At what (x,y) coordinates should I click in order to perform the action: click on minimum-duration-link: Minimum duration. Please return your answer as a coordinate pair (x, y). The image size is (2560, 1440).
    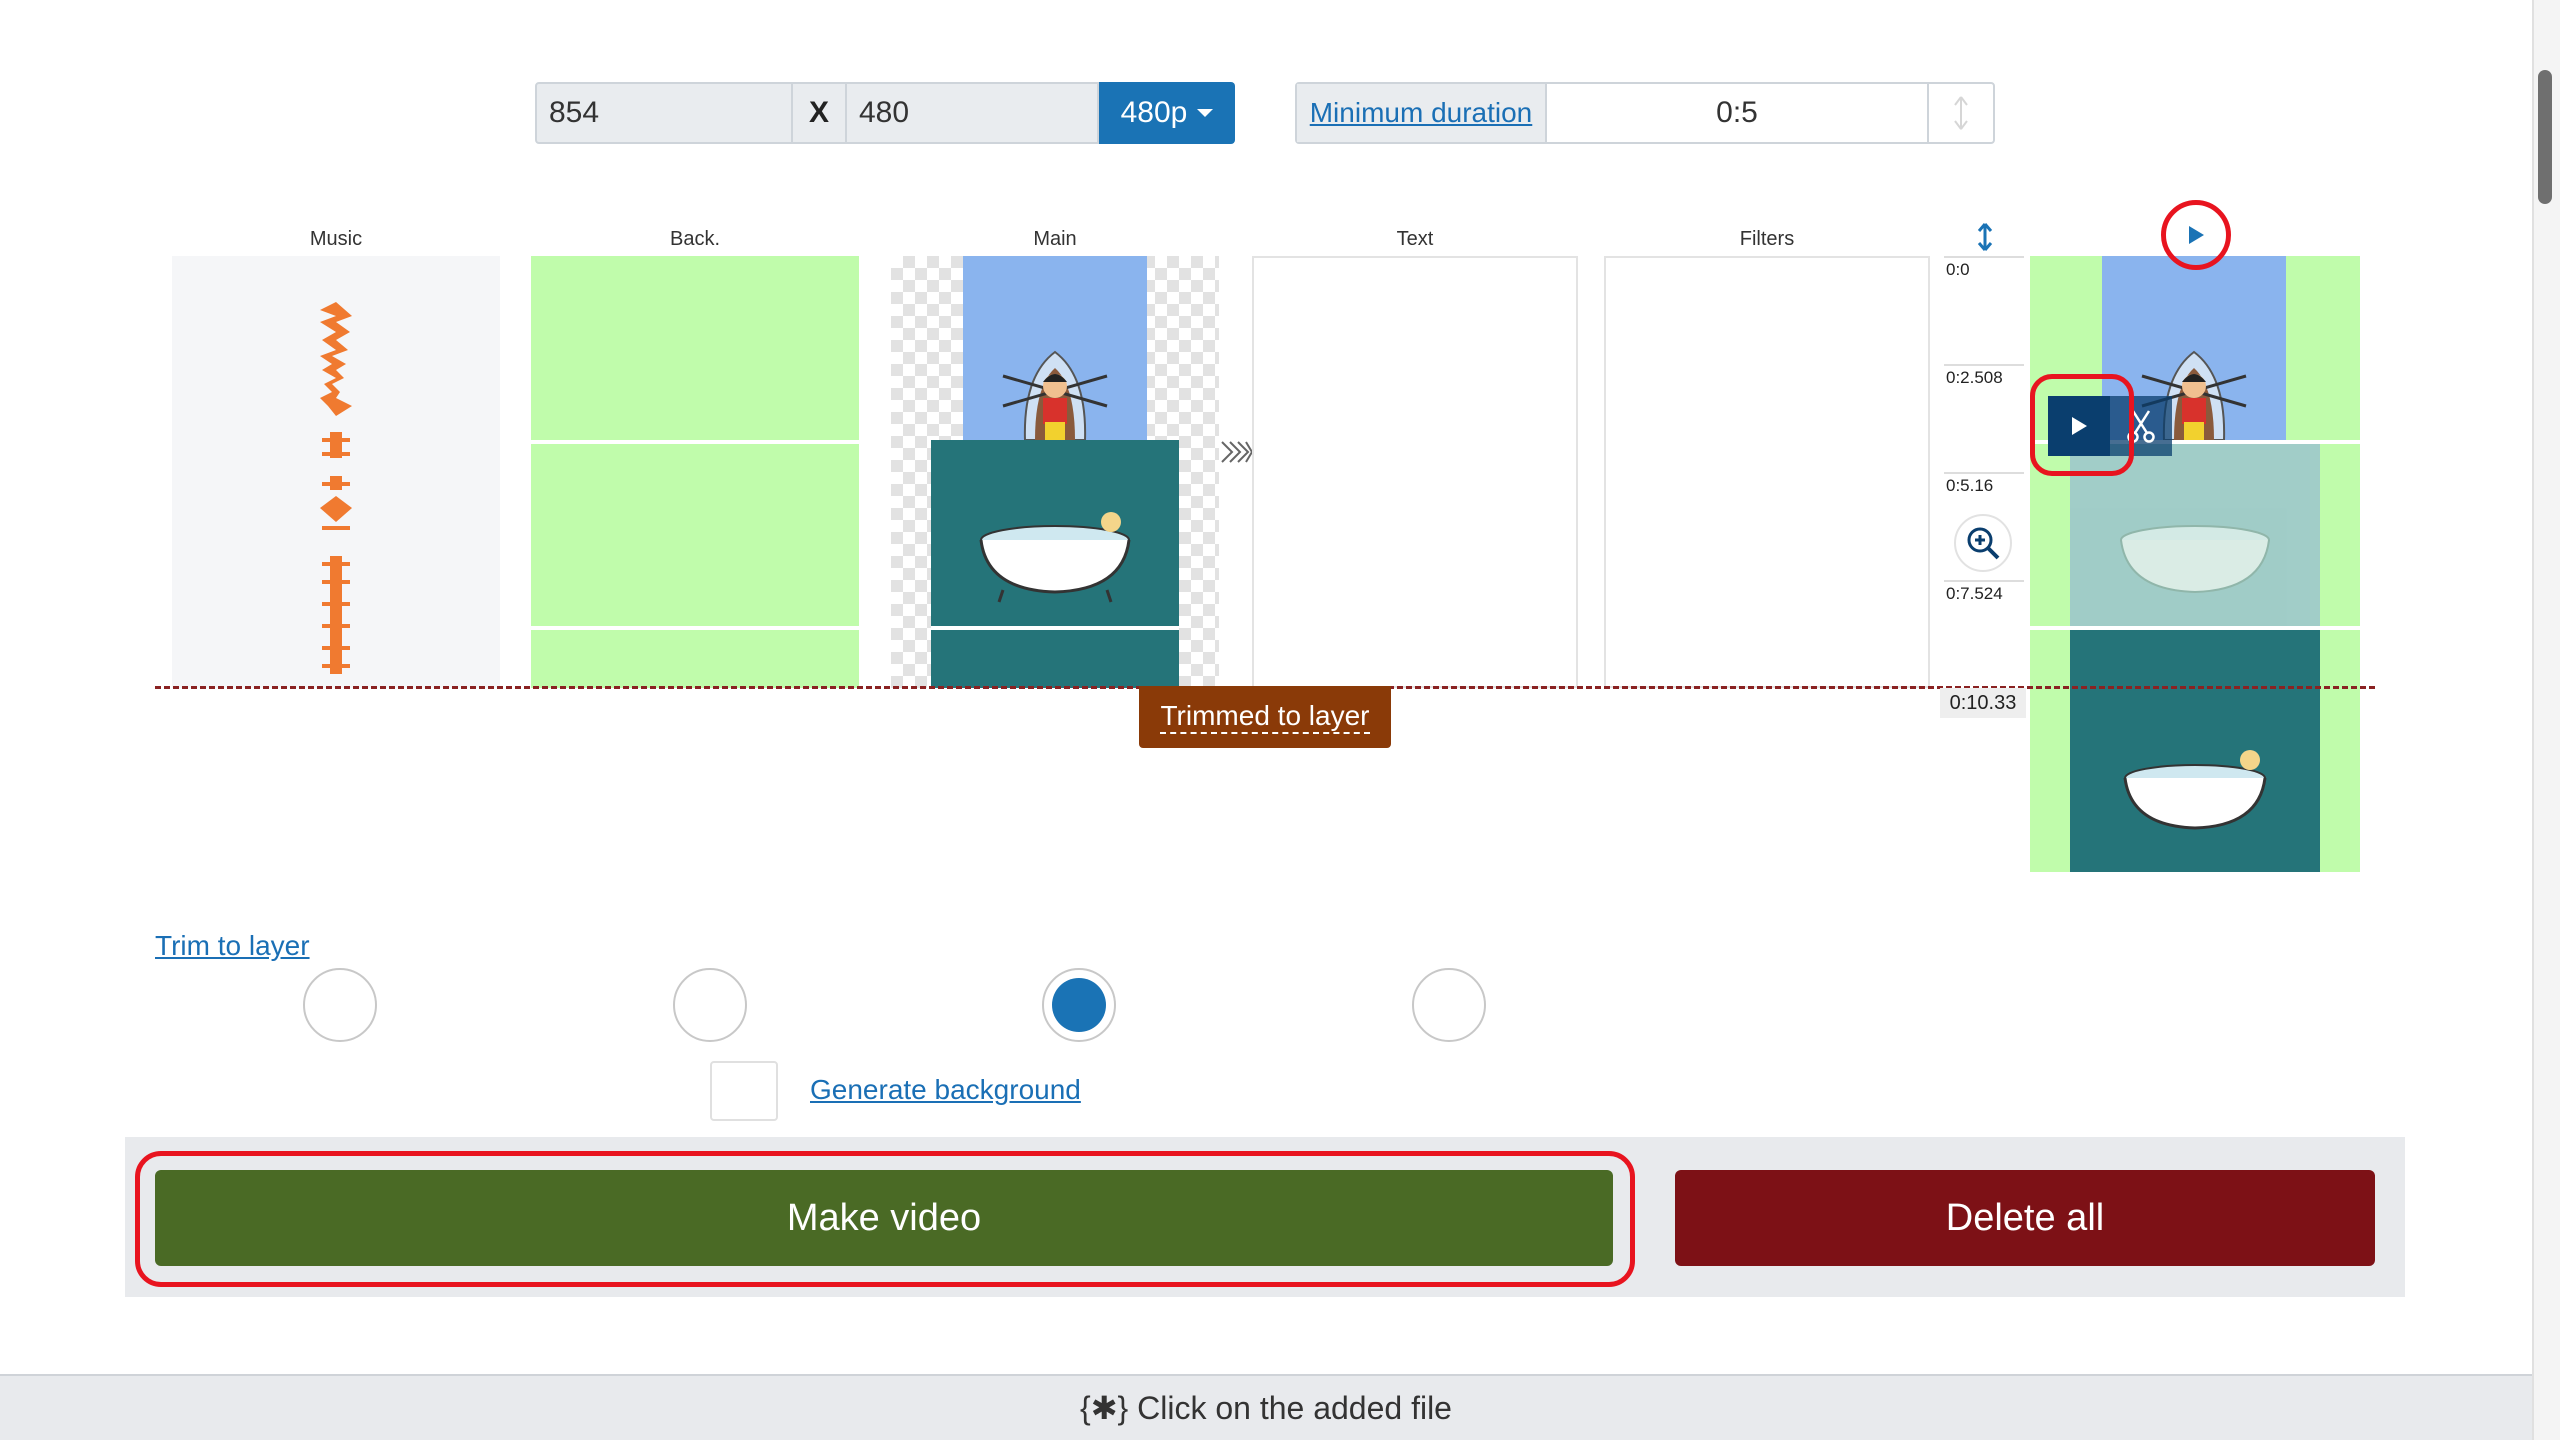
    Looking at the image, I should click on (1422, 113).